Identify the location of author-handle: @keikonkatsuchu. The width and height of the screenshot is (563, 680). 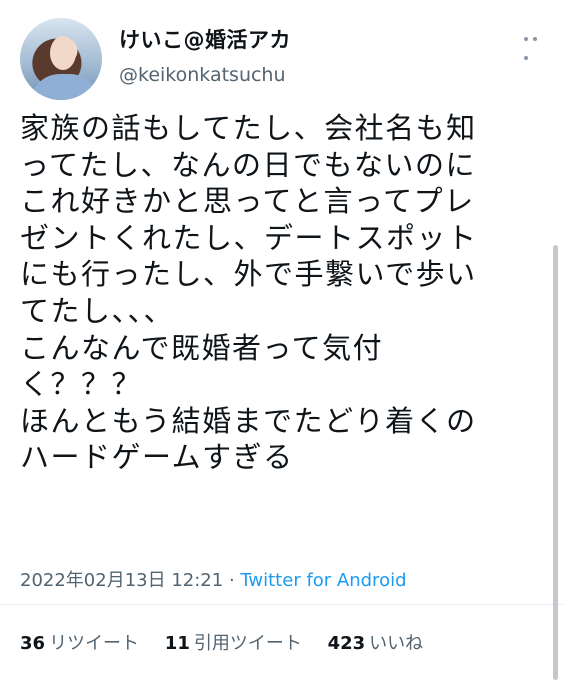
(202, 75).